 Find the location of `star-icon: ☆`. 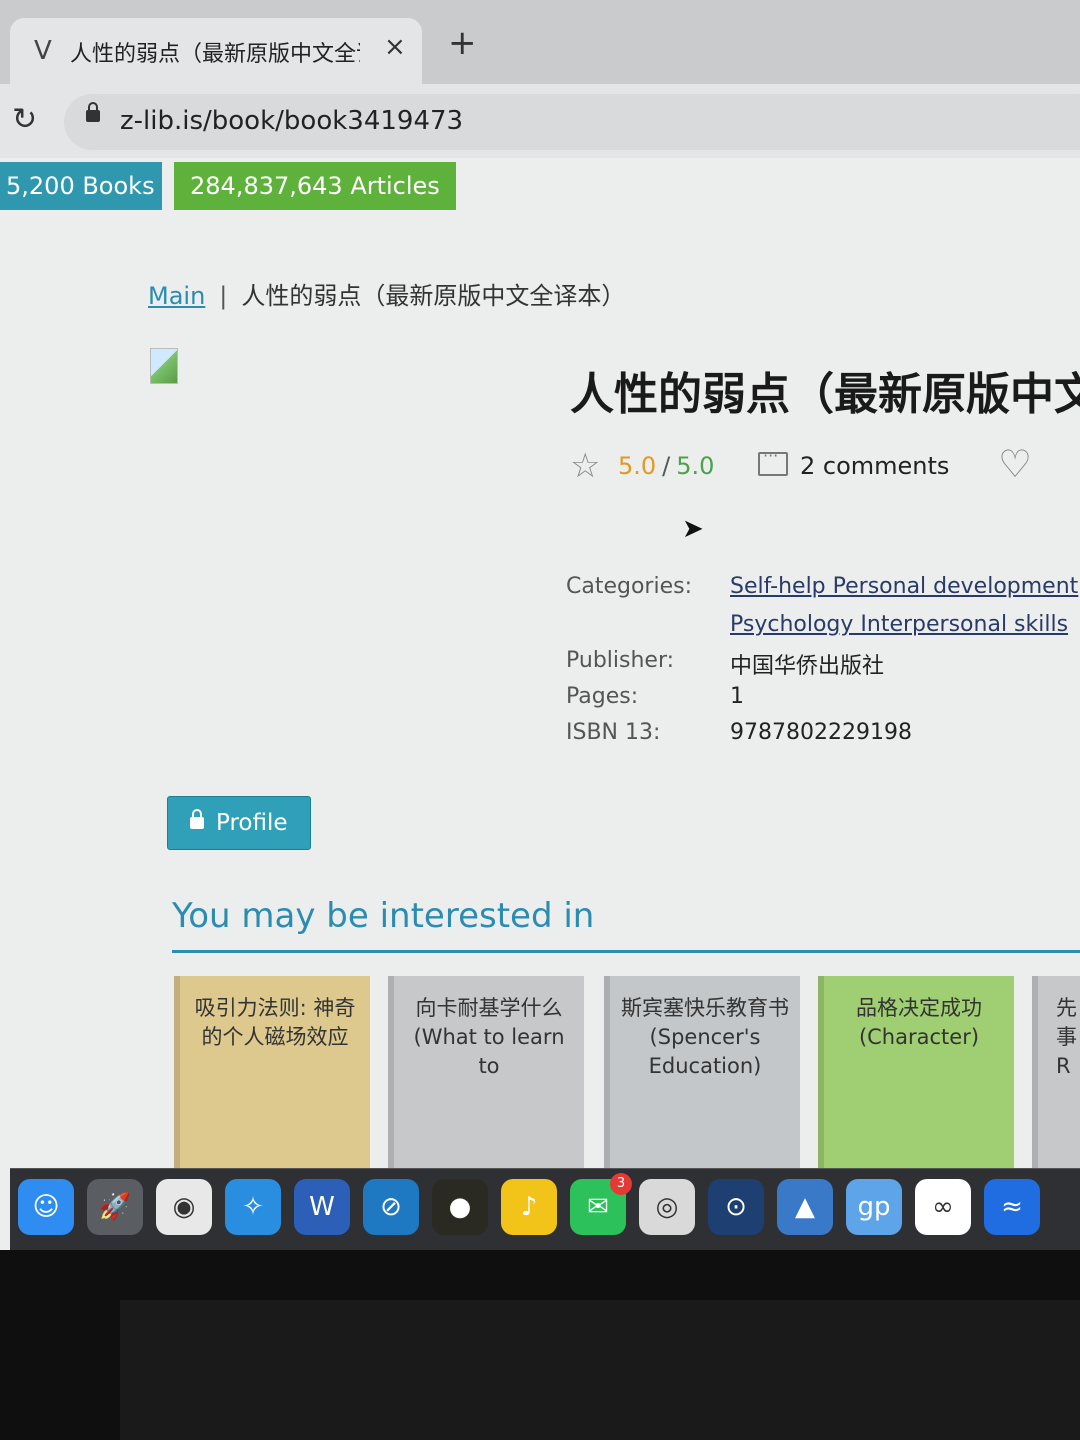

star-icon: ☆ is located at coordinates (585, 466).